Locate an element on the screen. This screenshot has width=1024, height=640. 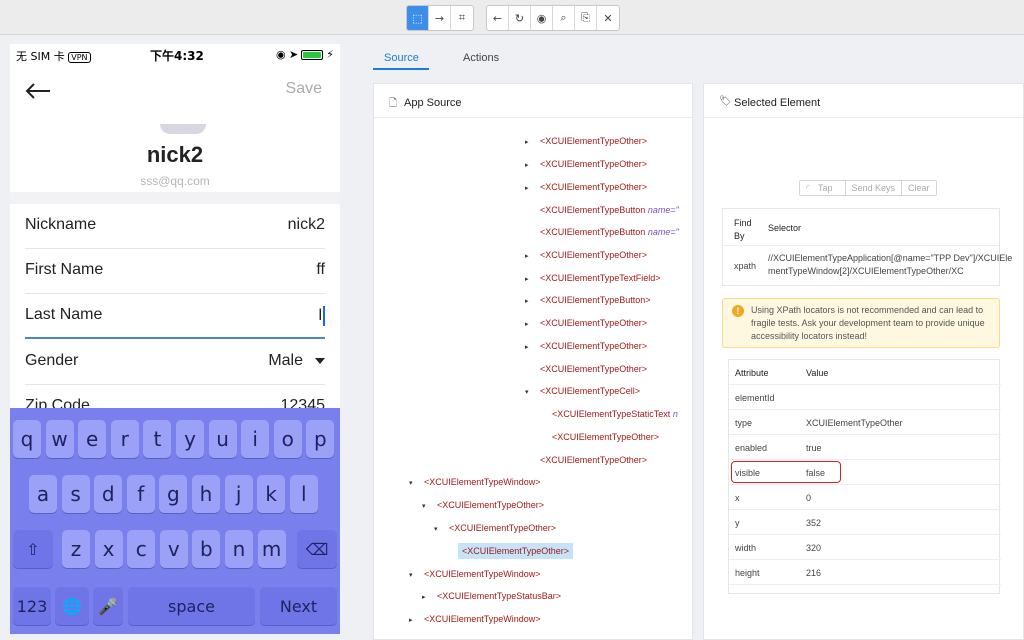
dropdown-arrow-icon is located at coordinates (320, 360).